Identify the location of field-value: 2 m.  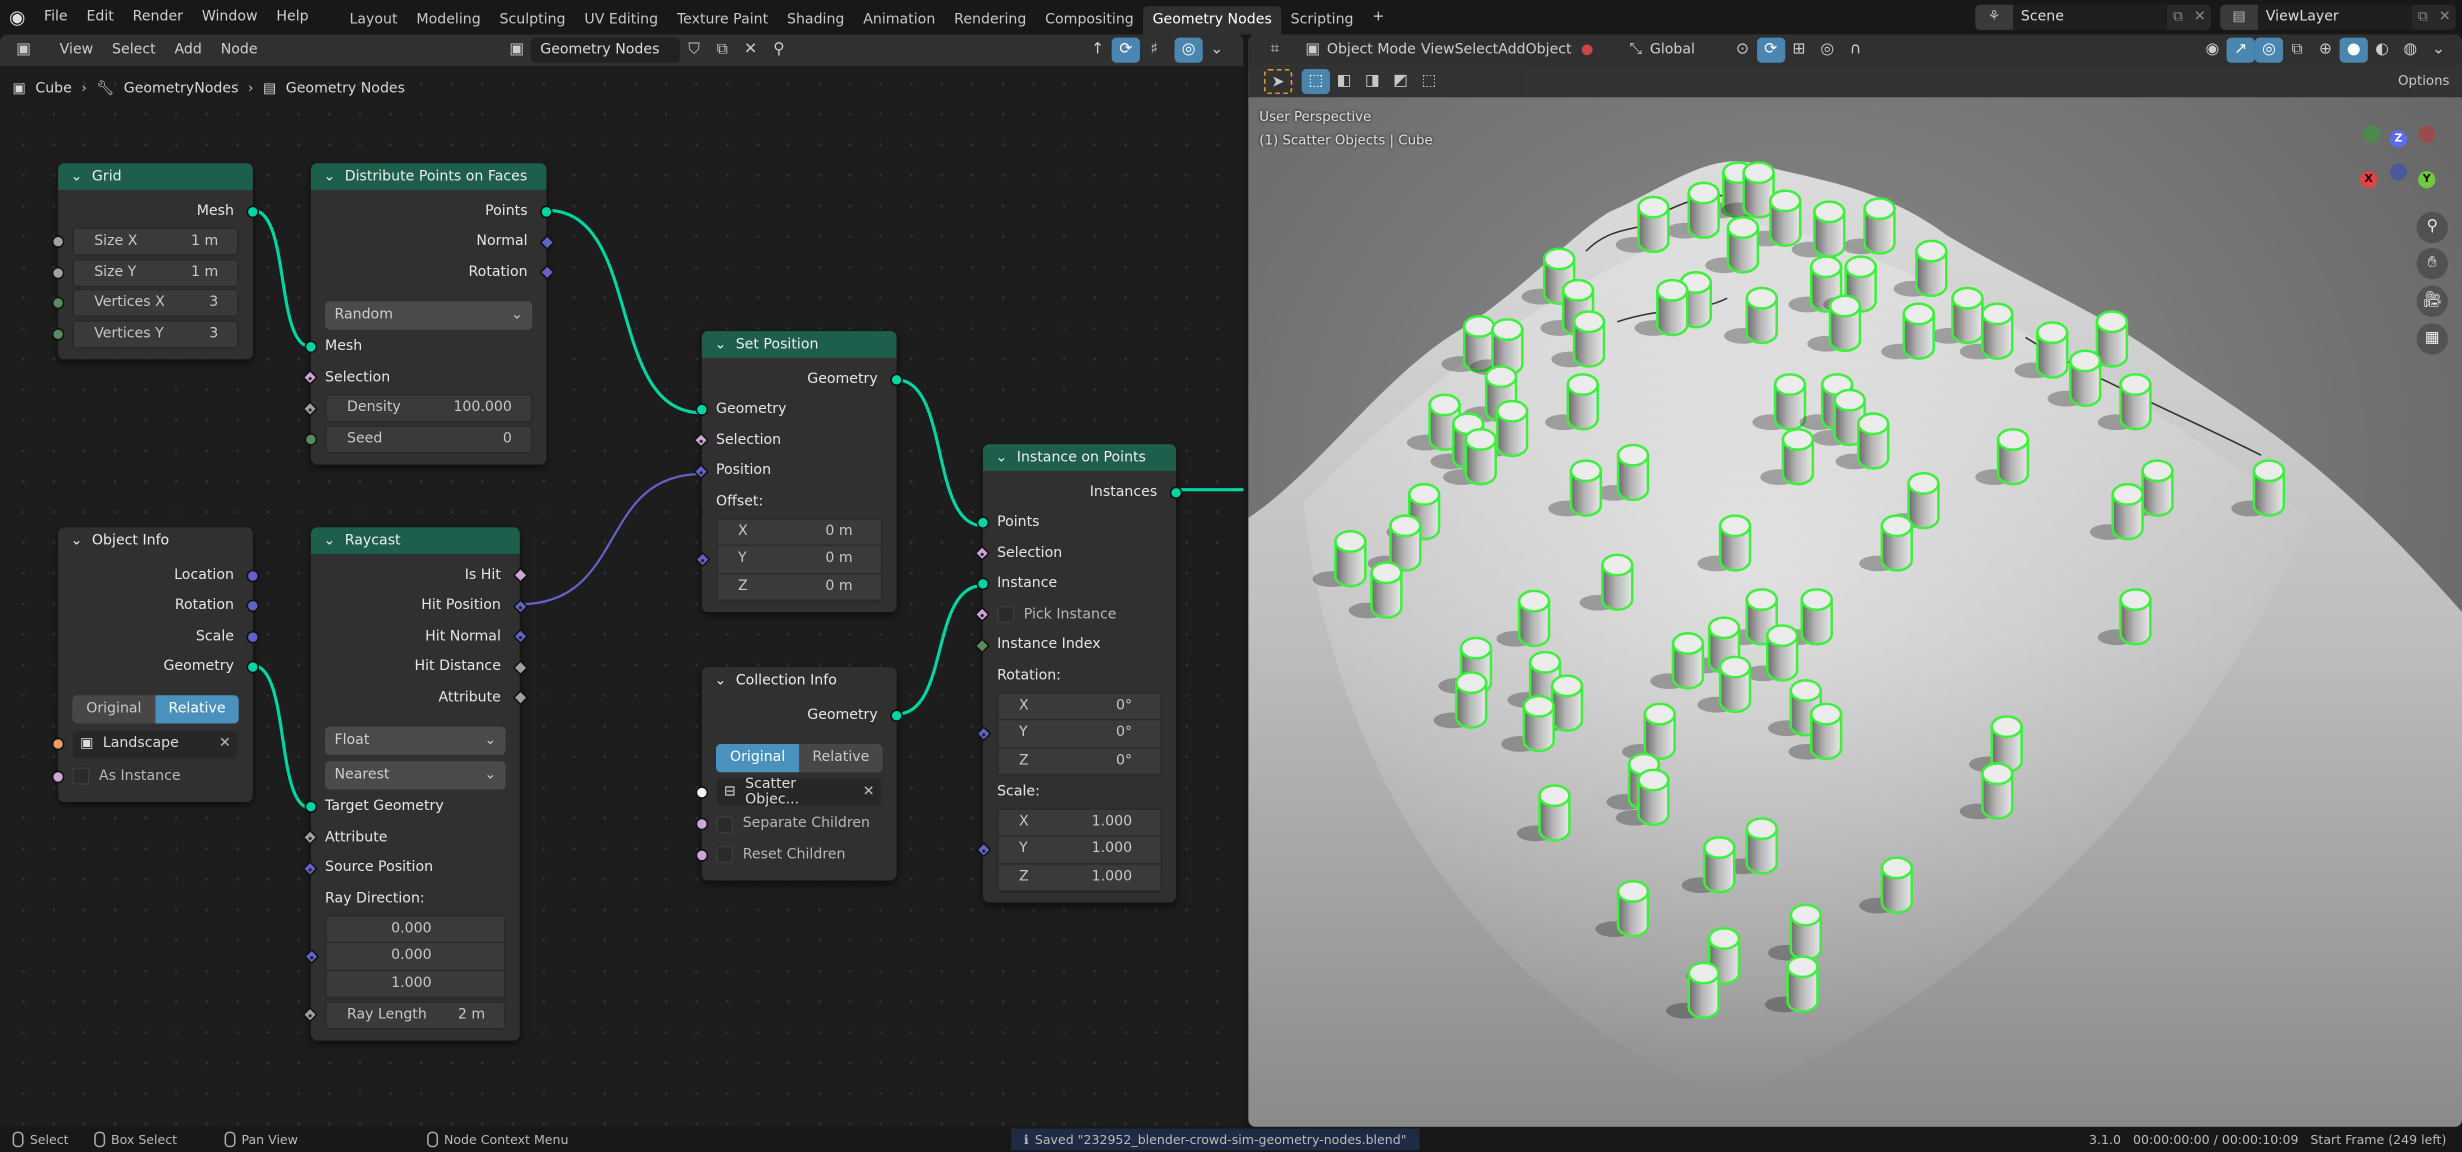
(471, 1015).